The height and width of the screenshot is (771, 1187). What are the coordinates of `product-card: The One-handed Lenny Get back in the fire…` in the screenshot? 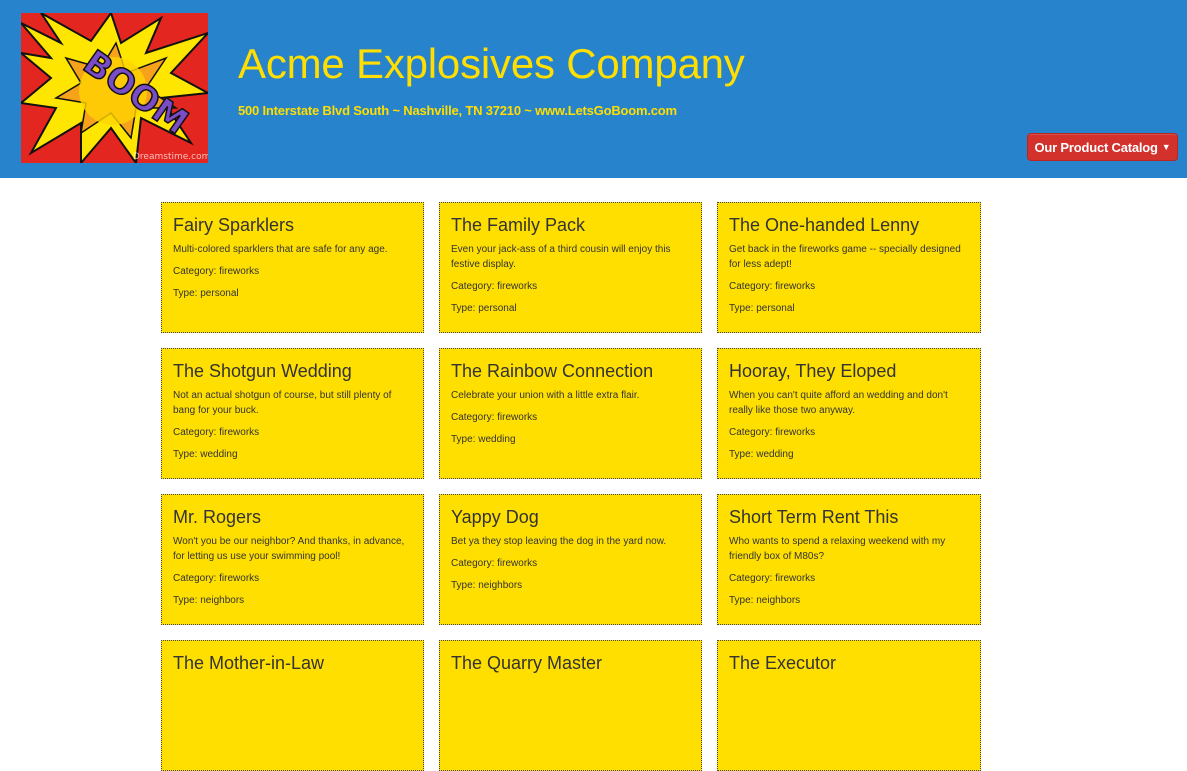 It's located at (849, 267).